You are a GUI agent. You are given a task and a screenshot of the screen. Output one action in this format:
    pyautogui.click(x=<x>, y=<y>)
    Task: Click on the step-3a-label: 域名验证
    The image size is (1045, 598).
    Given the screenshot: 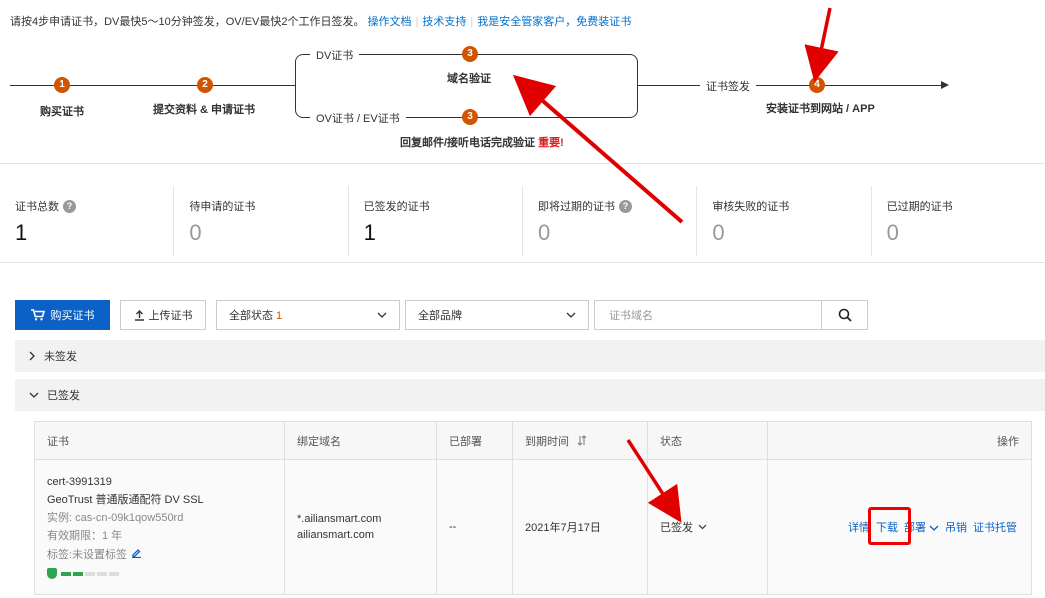 What is the action you would take?
    pyautogui.click(x=469, y=79)
    